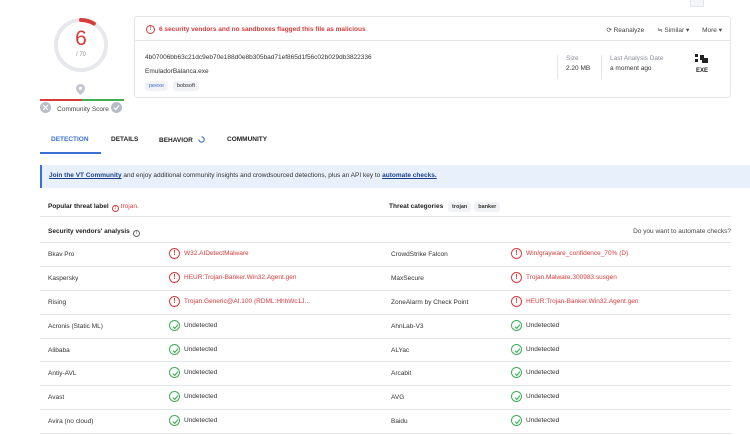 The image size is (750, 435). Describe the element at coordinates (582, 301) in the screenshot. I see `vendor-result-text: HEUR:Trojan-Banker.Win32.Agent.gen` at that location.